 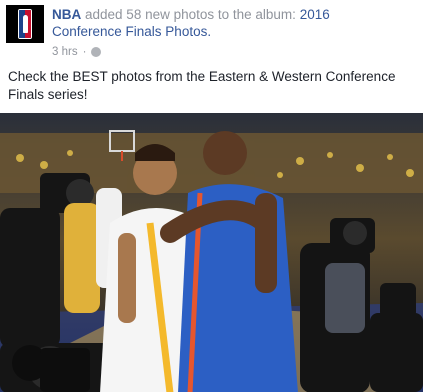 I want to click on timestamp-link: 3 hrs, so click(x=65, y=52).